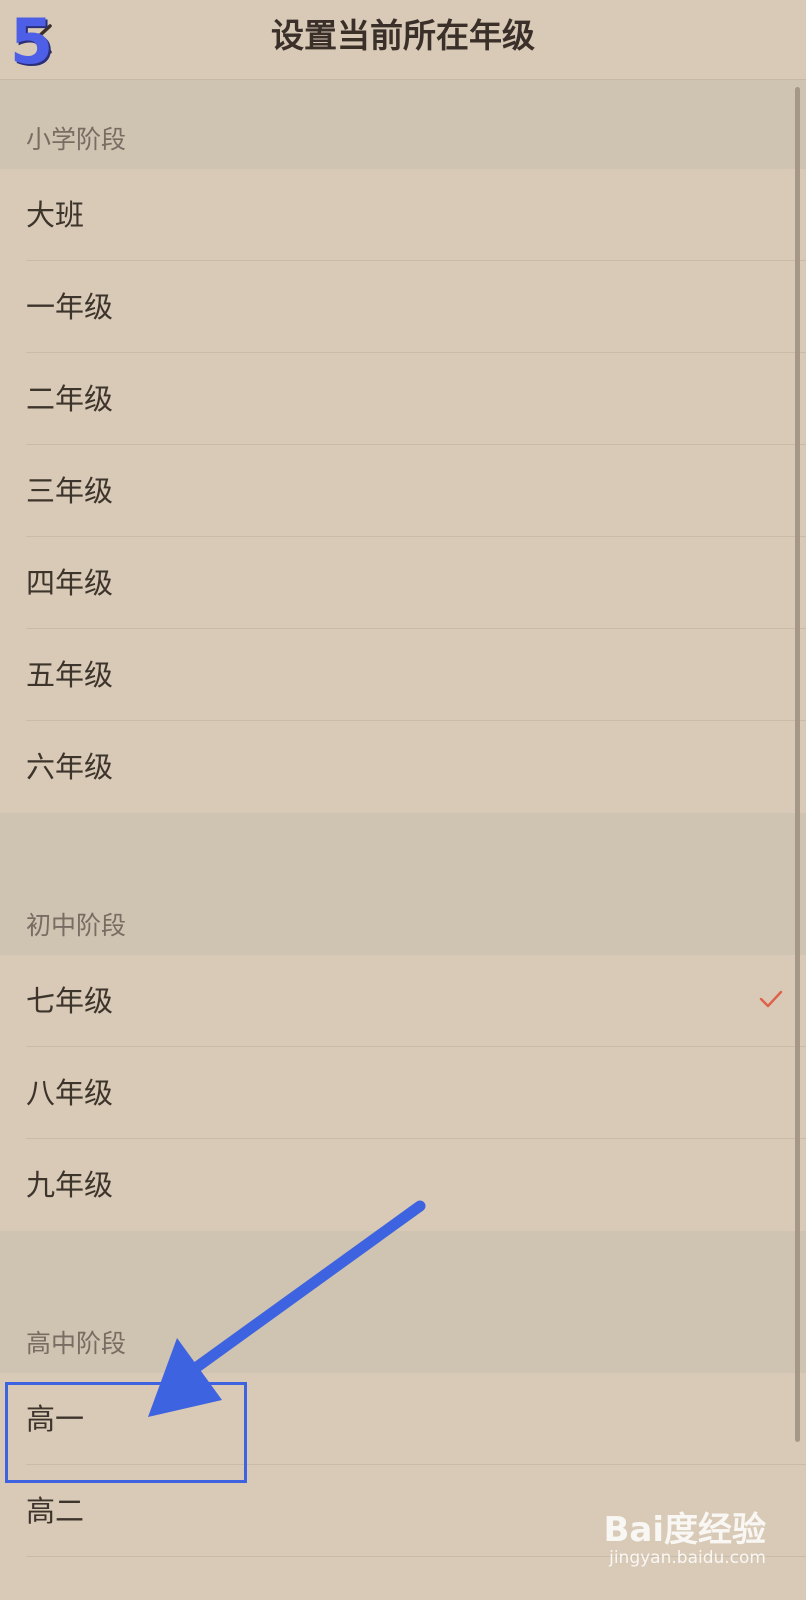 The image size is (806, 1600). Describe the element at coordinates (403, 583) in the screenshot. I see `list-item: 四年级` at that location.